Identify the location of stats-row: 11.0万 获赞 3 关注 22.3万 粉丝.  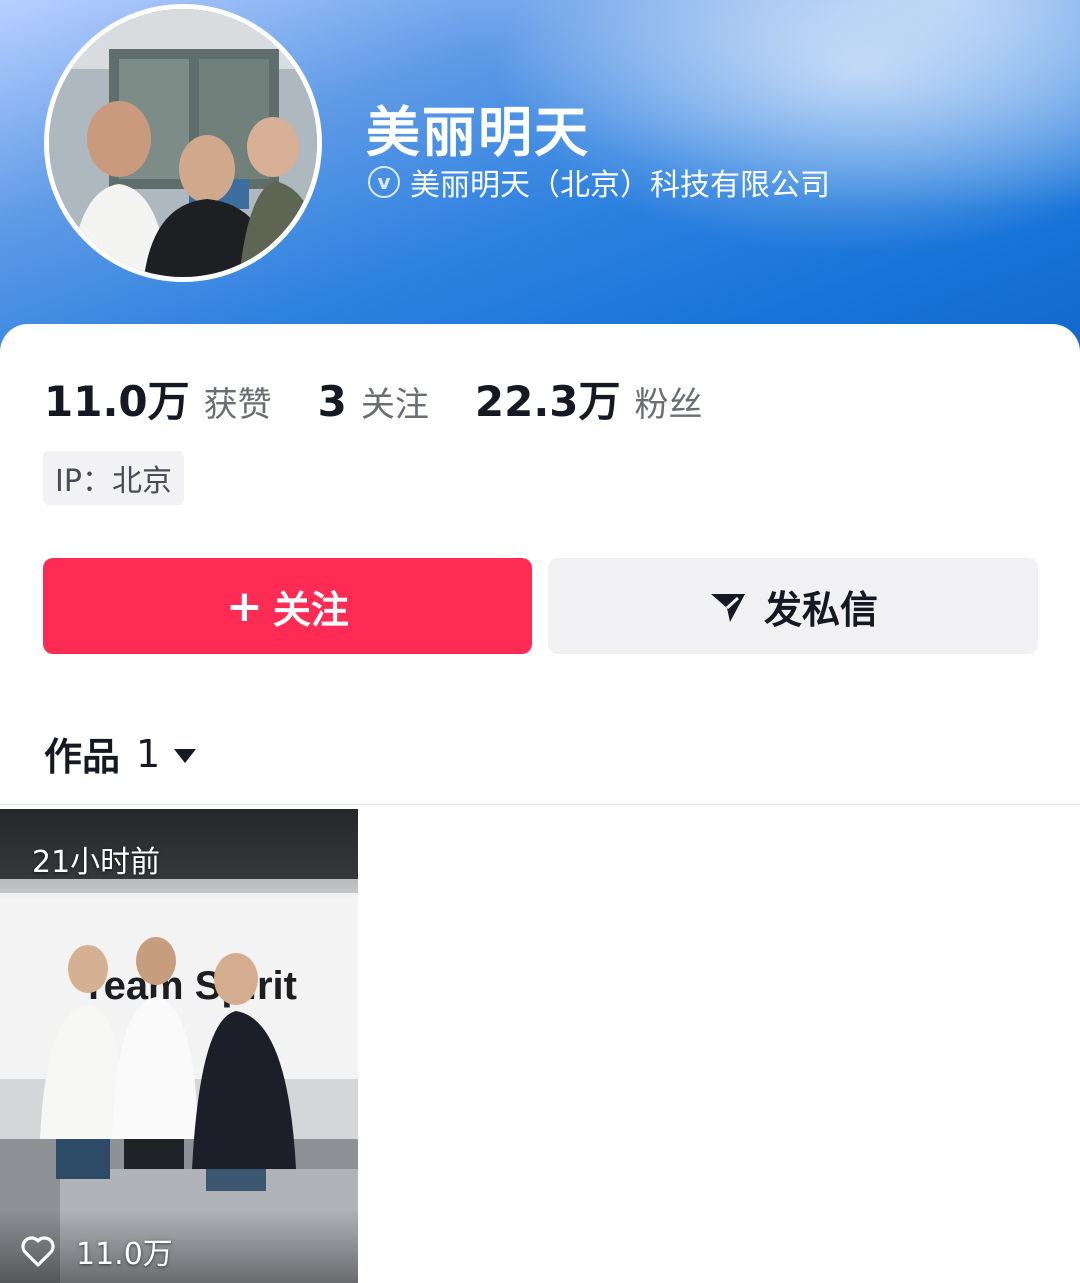
(396, 398).